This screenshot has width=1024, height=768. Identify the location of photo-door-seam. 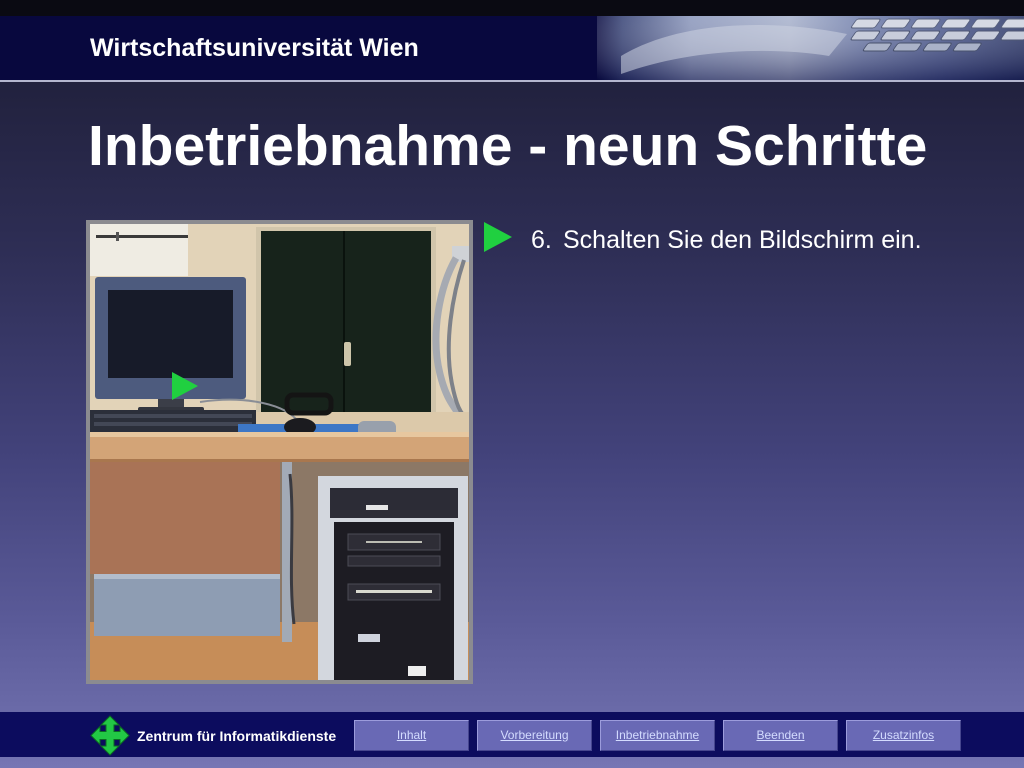
(344, 325).